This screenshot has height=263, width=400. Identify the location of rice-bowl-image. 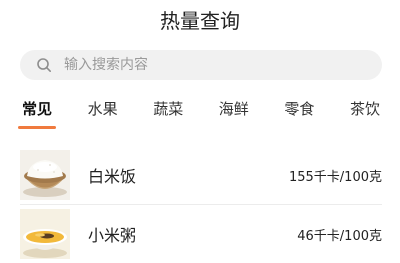
(45, 175).